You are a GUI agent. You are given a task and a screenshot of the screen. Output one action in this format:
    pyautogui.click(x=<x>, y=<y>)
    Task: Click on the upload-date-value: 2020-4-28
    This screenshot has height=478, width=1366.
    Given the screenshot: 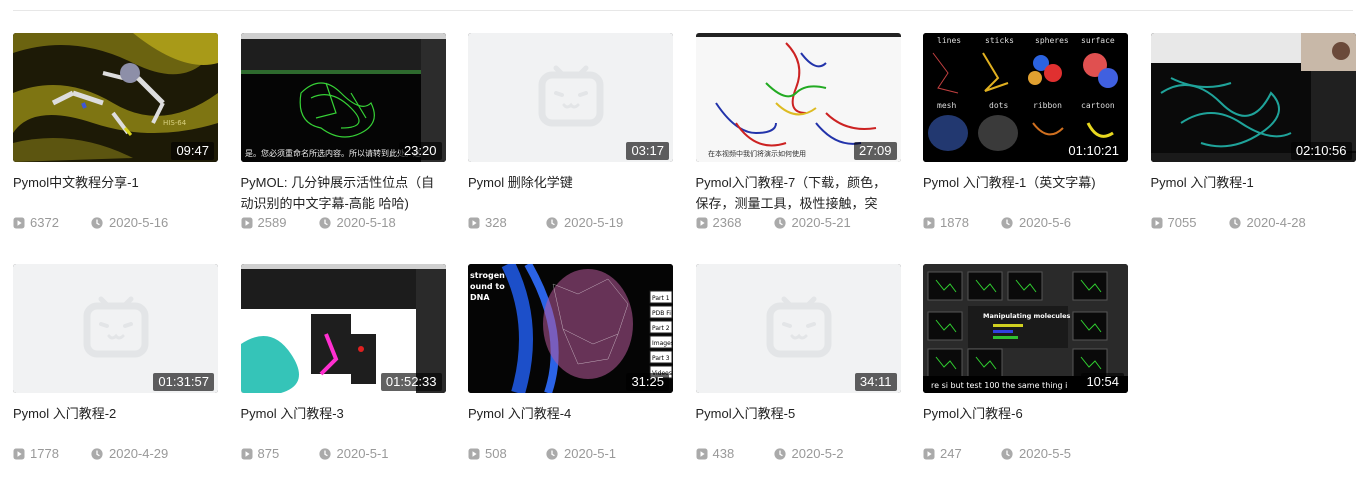 What is the action you would take?
    pyautogui.click(x=1276, y=222)
    